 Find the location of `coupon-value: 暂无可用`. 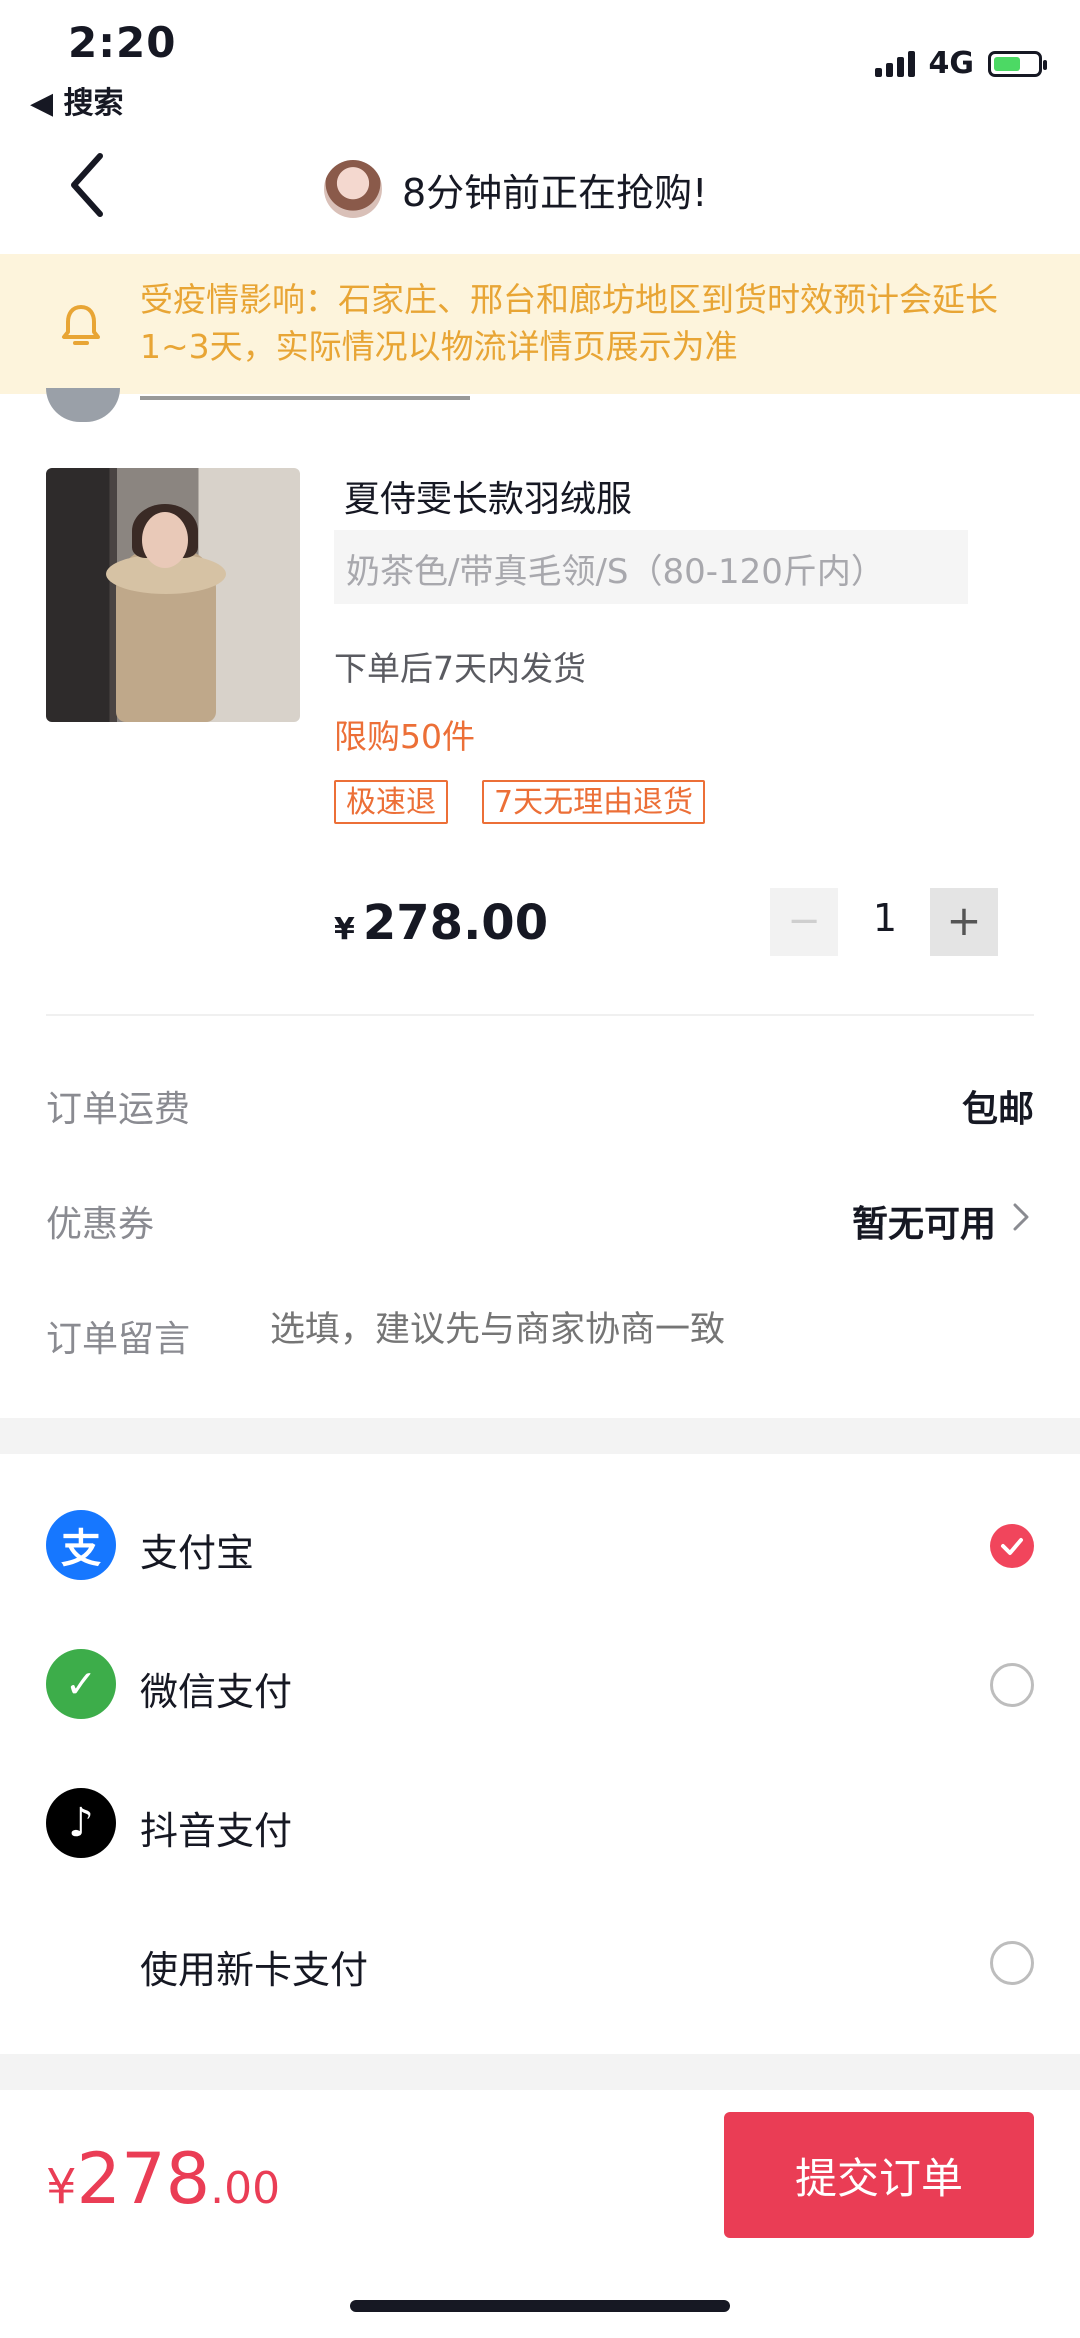

coupon-value: 暂无可用 is located at coordinates (924, 1221).